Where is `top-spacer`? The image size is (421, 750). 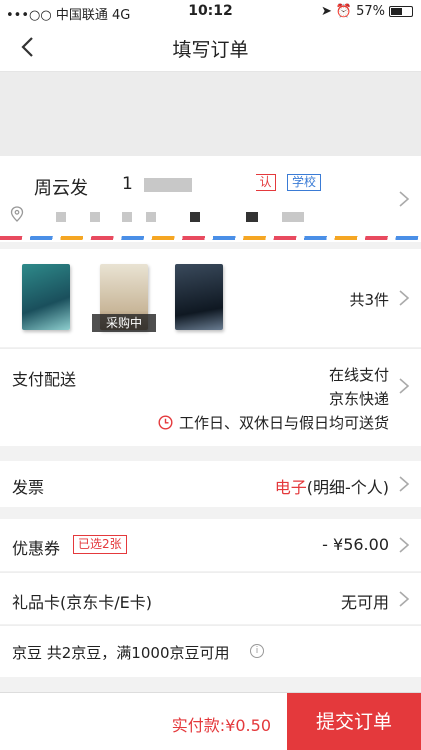
top-spacer is located at coordinates (210, 114).